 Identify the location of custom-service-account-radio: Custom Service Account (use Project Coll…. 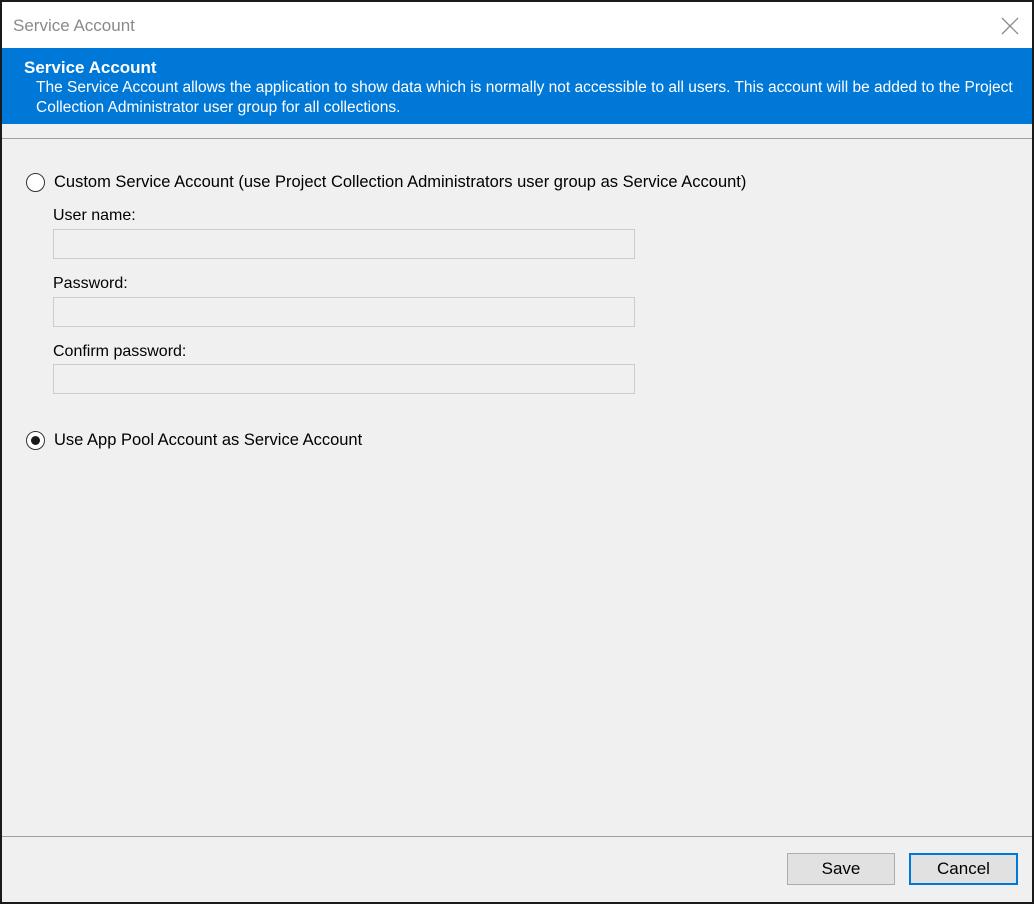
(386, 182).